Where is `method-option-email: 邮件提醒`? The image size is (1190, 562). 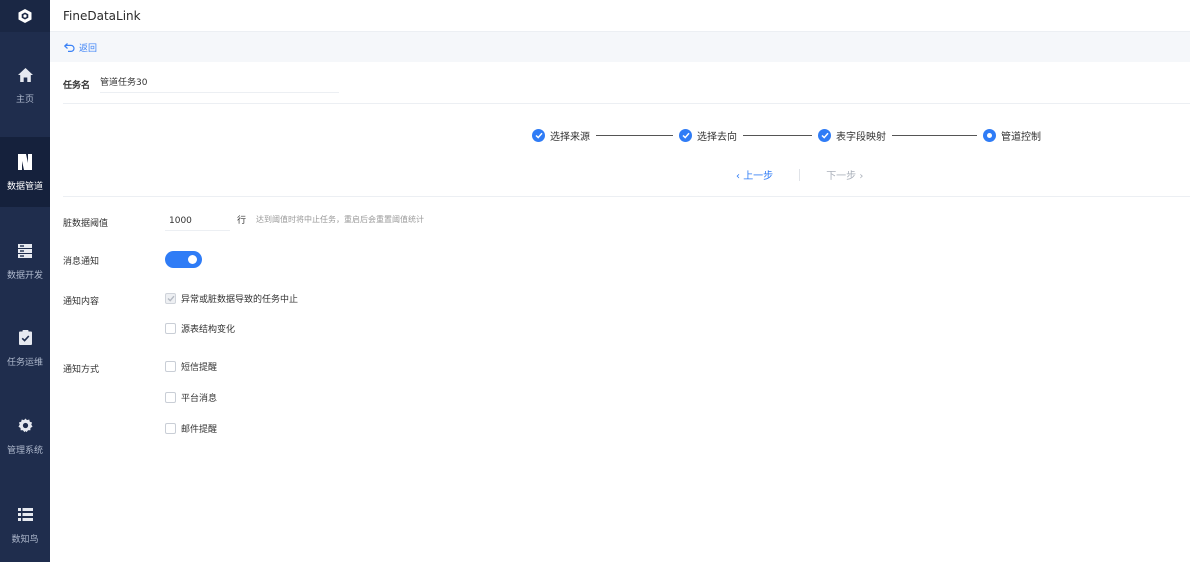
method-option-email: 邮件提醒 is located at coordinates (191, 428).